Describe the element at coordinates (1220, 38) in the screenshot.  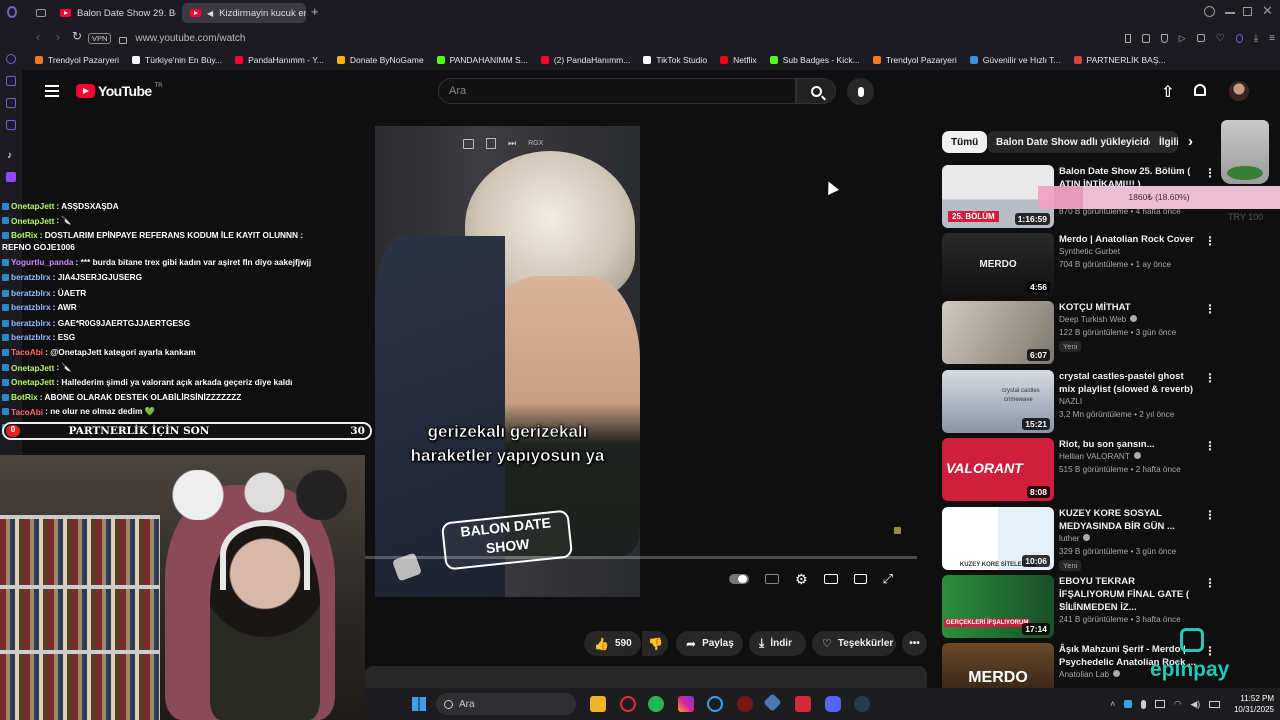
I see `heart-icon: ♡` at that location.